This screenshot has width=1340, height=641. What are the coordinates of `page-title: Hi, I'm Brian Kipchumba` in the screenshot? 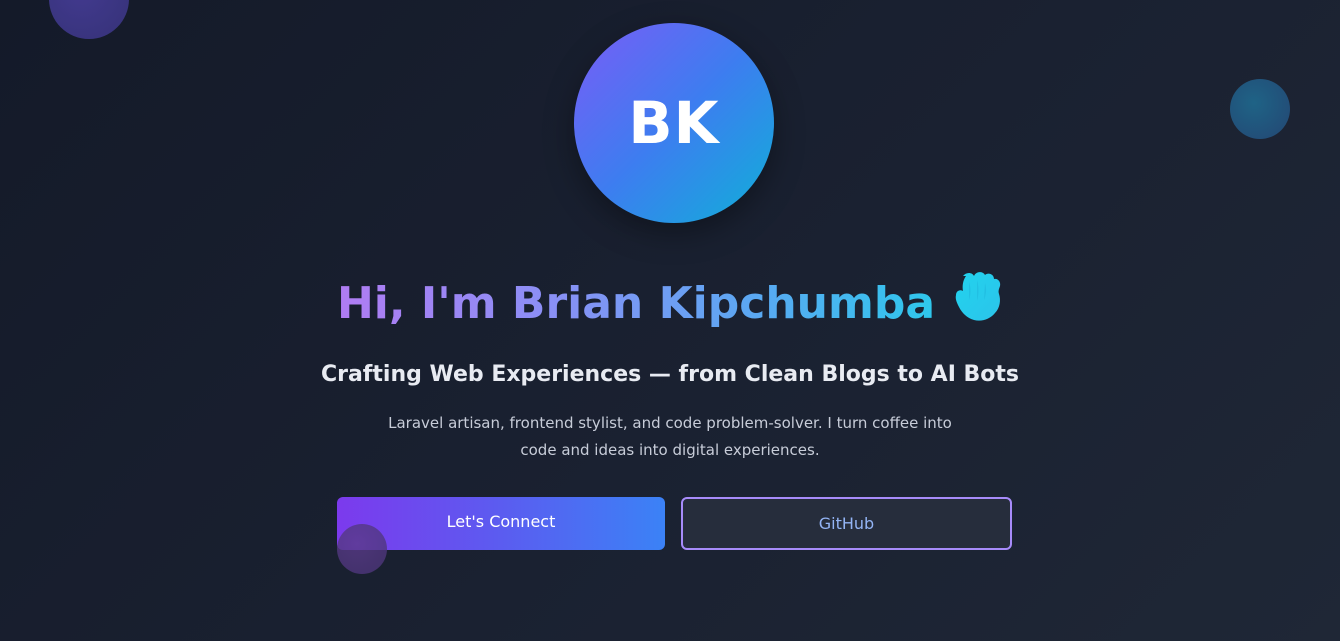 It's located at (670, 301).